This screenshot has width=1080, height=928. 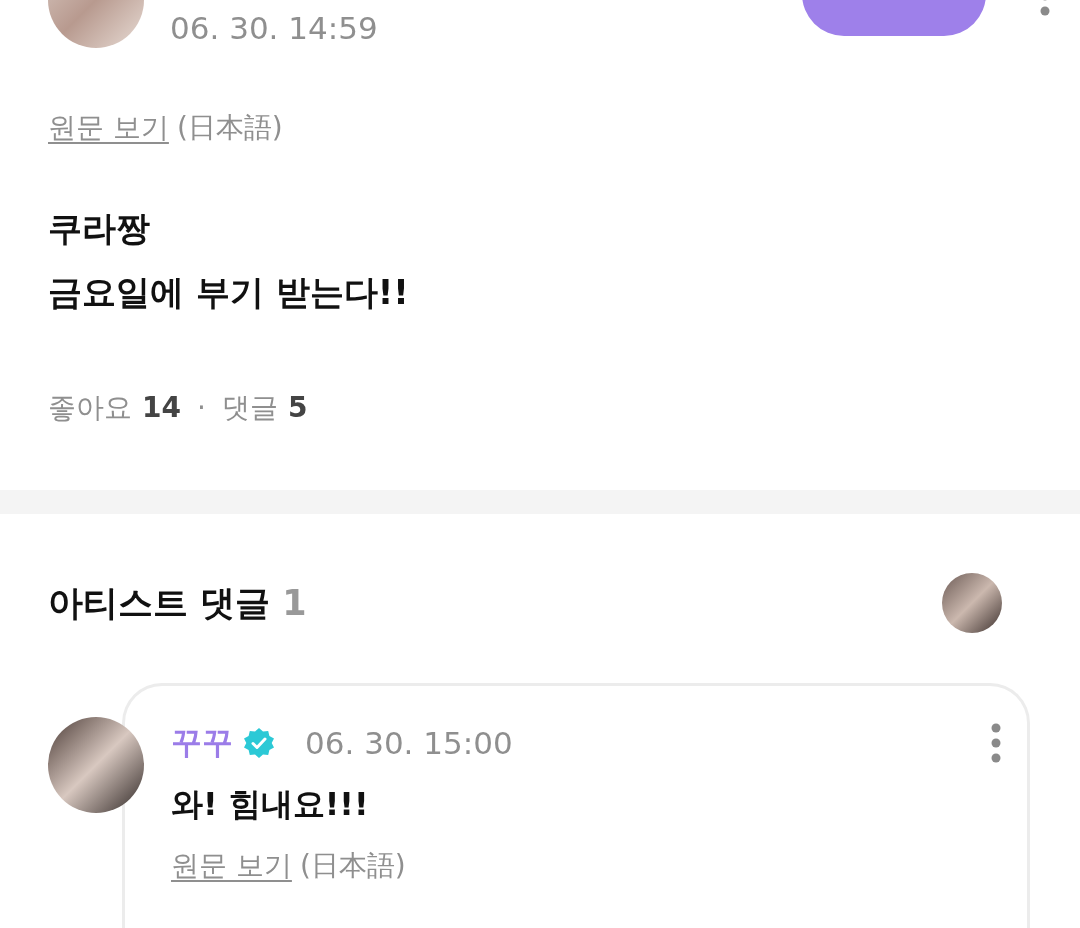 I want to click on post-text: 금요일에 부기 받는다!!, so click(x=229, y=292).